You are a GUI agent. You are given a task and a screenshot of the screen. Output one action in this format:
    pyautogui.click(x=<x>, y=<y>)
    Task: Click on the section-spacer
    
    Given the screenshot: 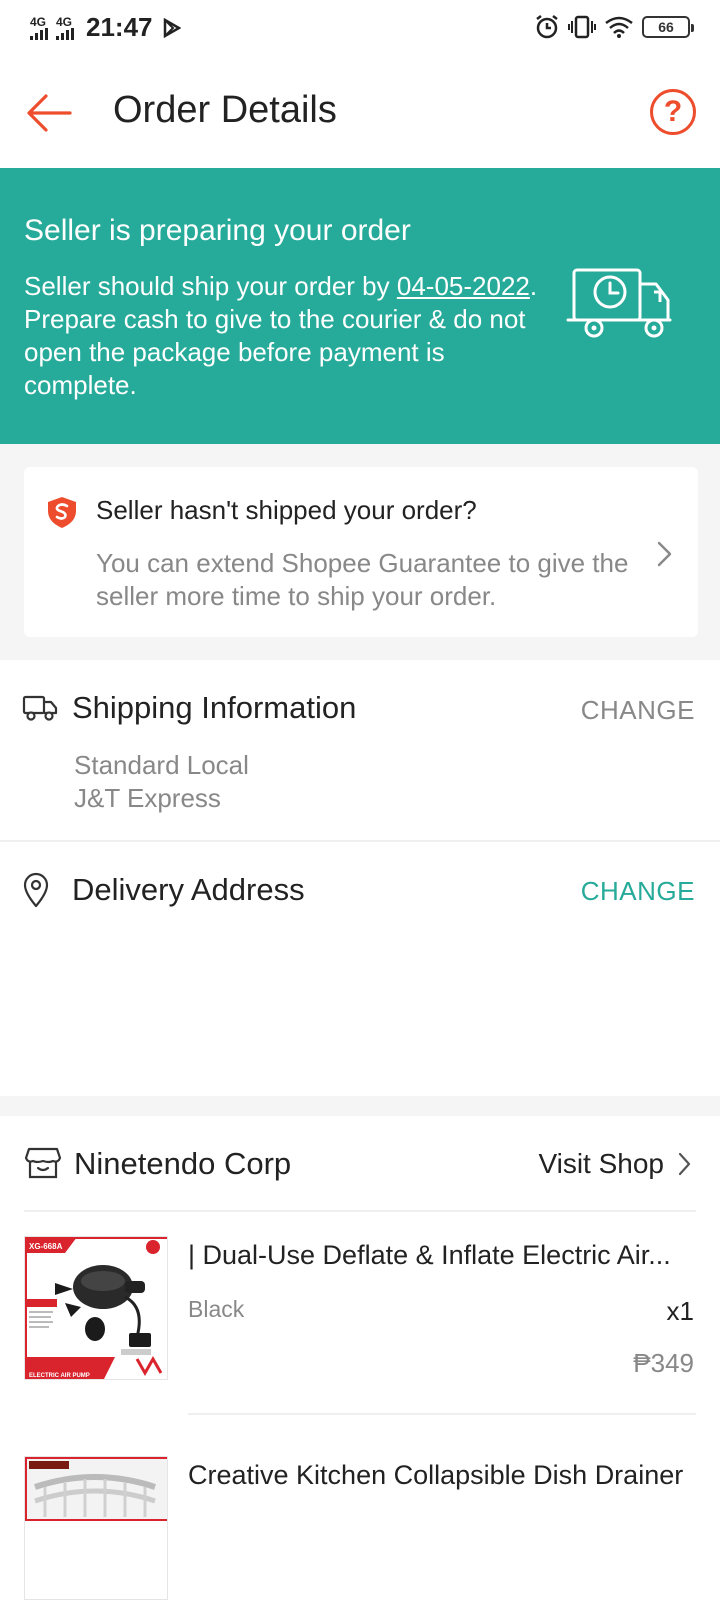 What is the action you would take?
    pyautogui.click(x=360, y=1106)
    